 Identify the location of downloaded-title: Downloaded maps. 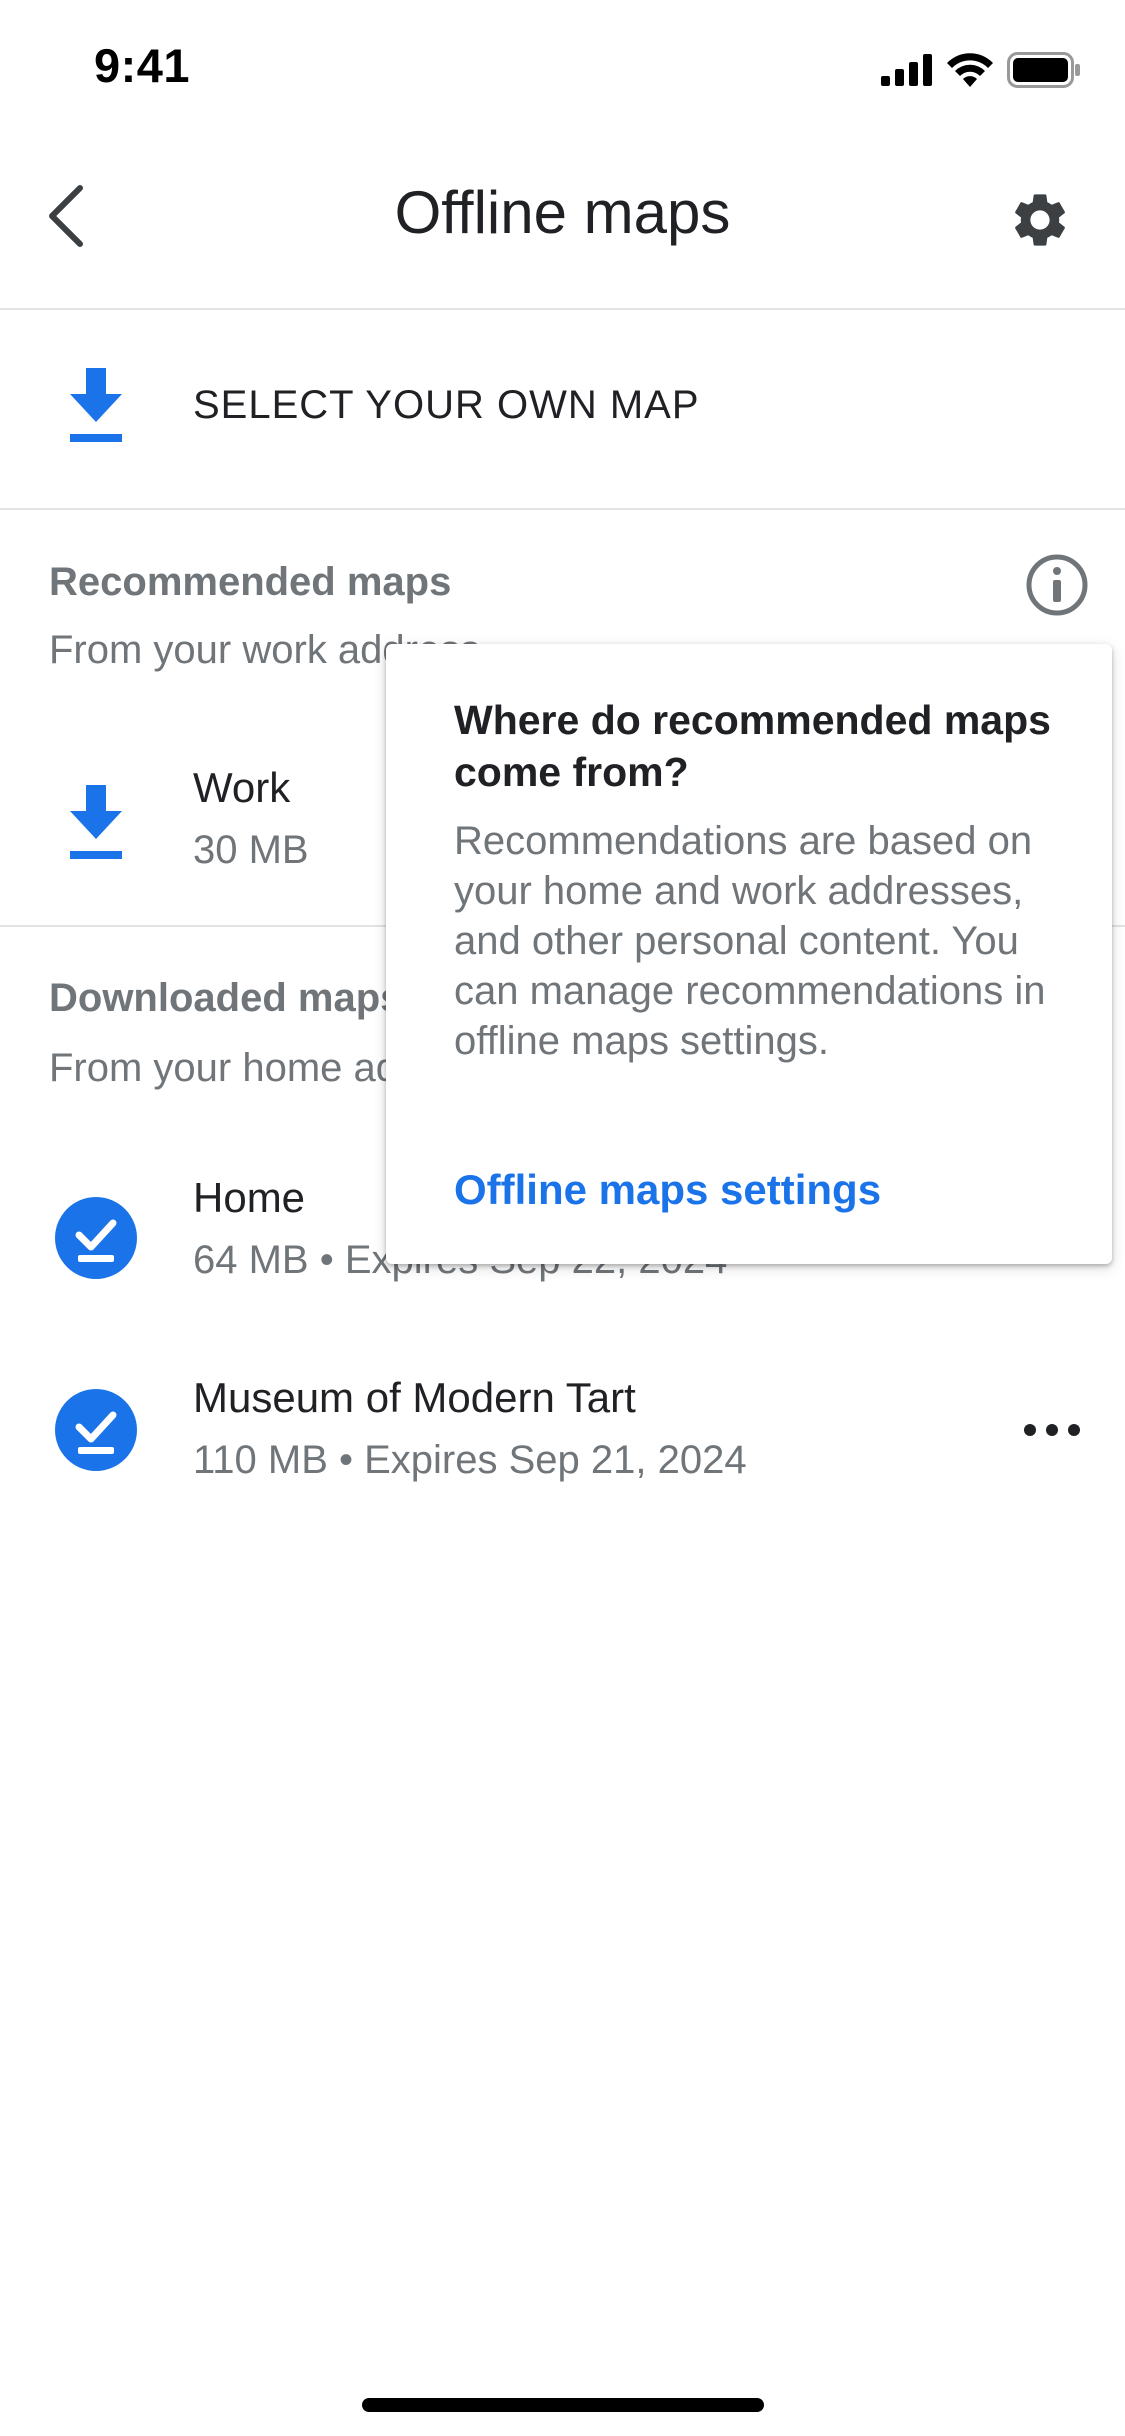
(226, 998).